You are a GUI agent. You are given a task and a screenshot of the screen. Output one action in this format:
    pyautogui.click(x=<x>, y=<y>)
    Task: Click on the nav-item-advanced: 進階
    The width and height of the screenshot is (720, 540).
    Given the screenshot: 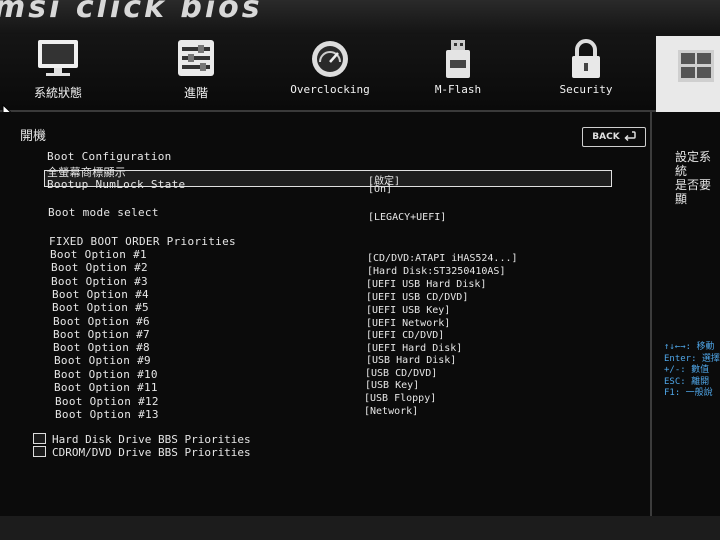 What is the action you would take?
    pyautogui.click(x=196, y=72)
    